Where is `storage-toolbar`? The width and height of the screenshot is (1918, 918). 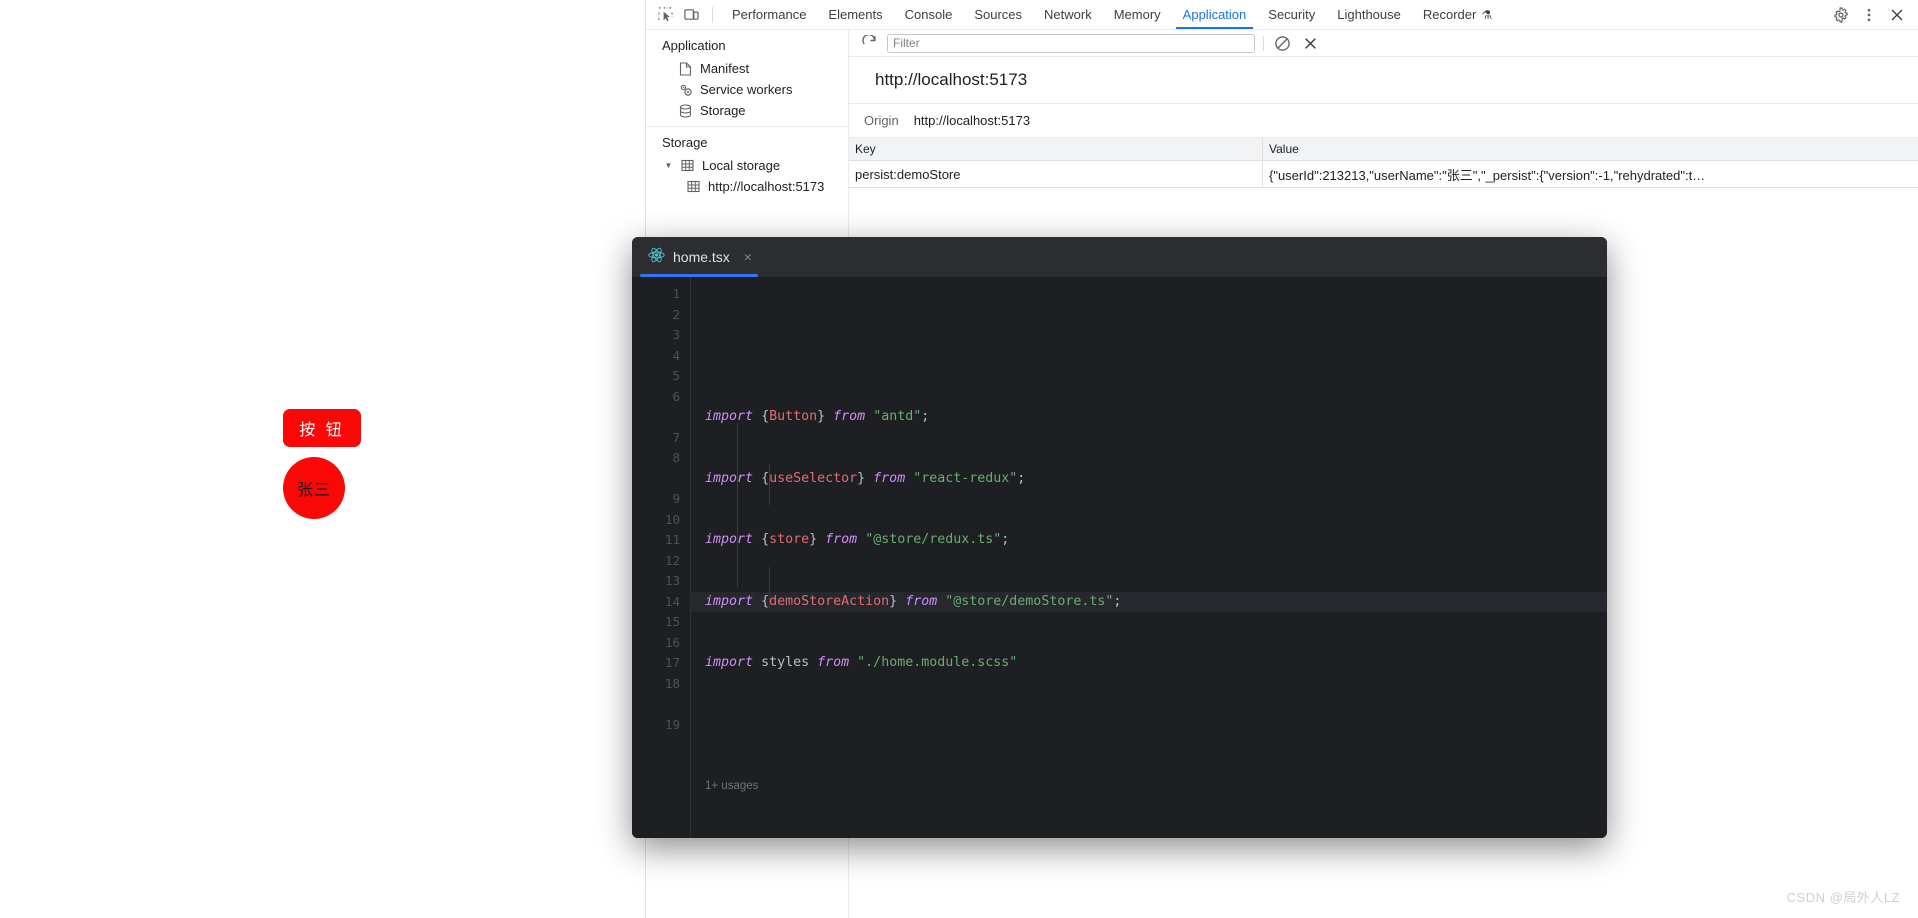
storage-toolbar is located at coordinates (1383, 43).